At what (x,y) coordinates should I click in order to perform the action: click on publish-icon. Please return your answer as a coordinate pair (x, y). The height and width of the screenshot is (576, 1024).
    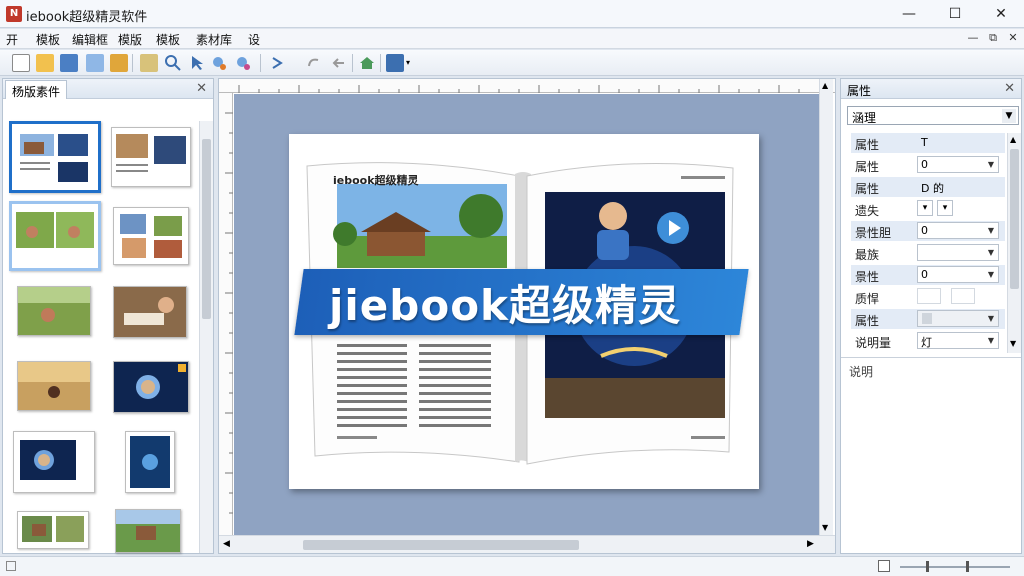
    Looking at the image, I should click on (395, 63).